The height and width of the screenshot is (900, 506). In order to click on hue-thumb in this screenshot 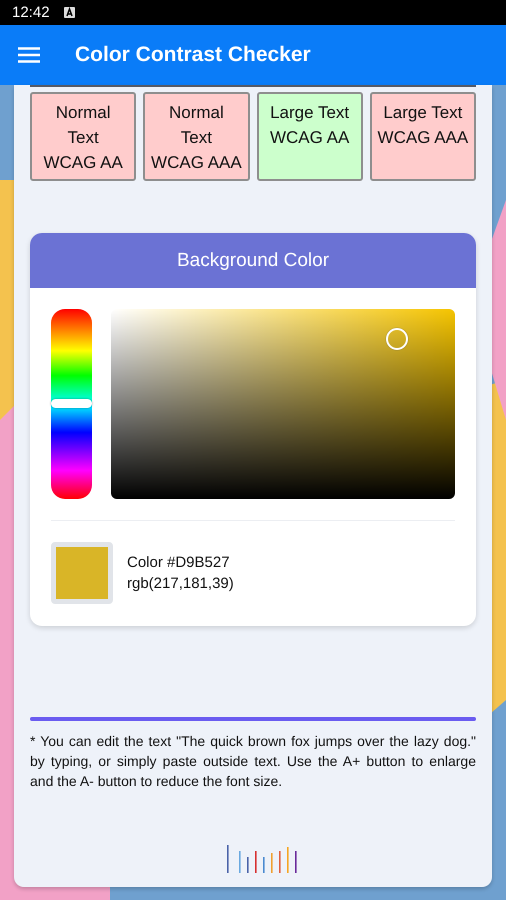, I will do `click(71, 403)`.